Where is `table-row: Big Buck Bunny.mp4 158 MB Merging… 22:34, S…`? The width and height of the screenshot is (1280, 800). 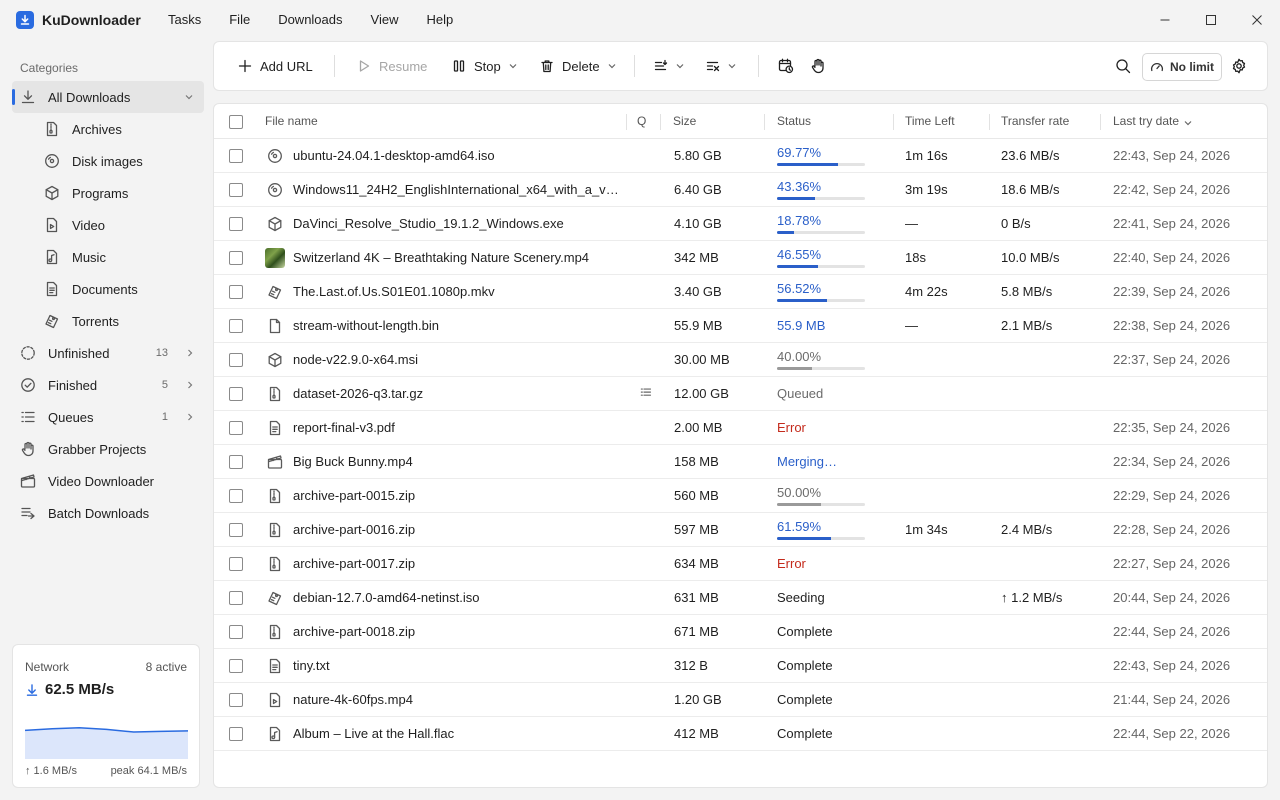
table-row: Big Buck Bunny.mp4 158 MB Merging… 22:34, S… is located at coordinates (740, 462).